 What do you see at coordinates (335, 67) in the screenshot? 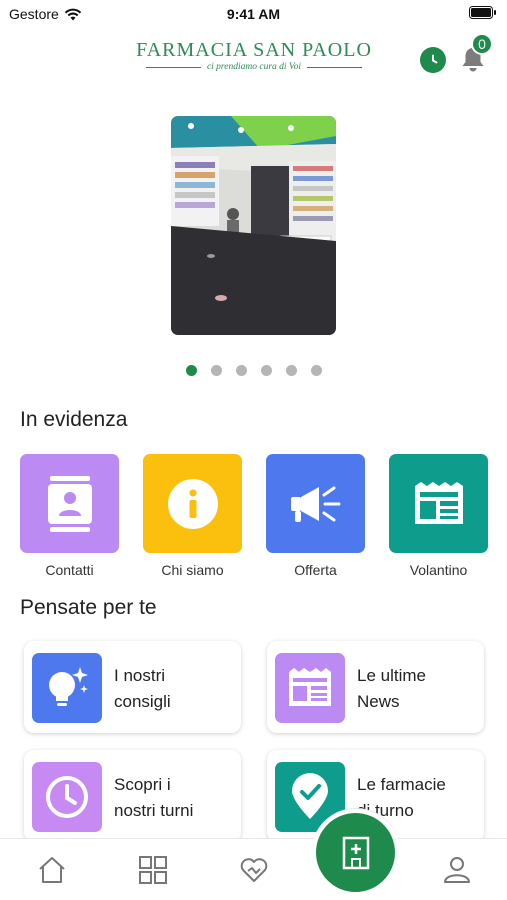
I see `logo-rule-right` at bounding box center [335, 67].